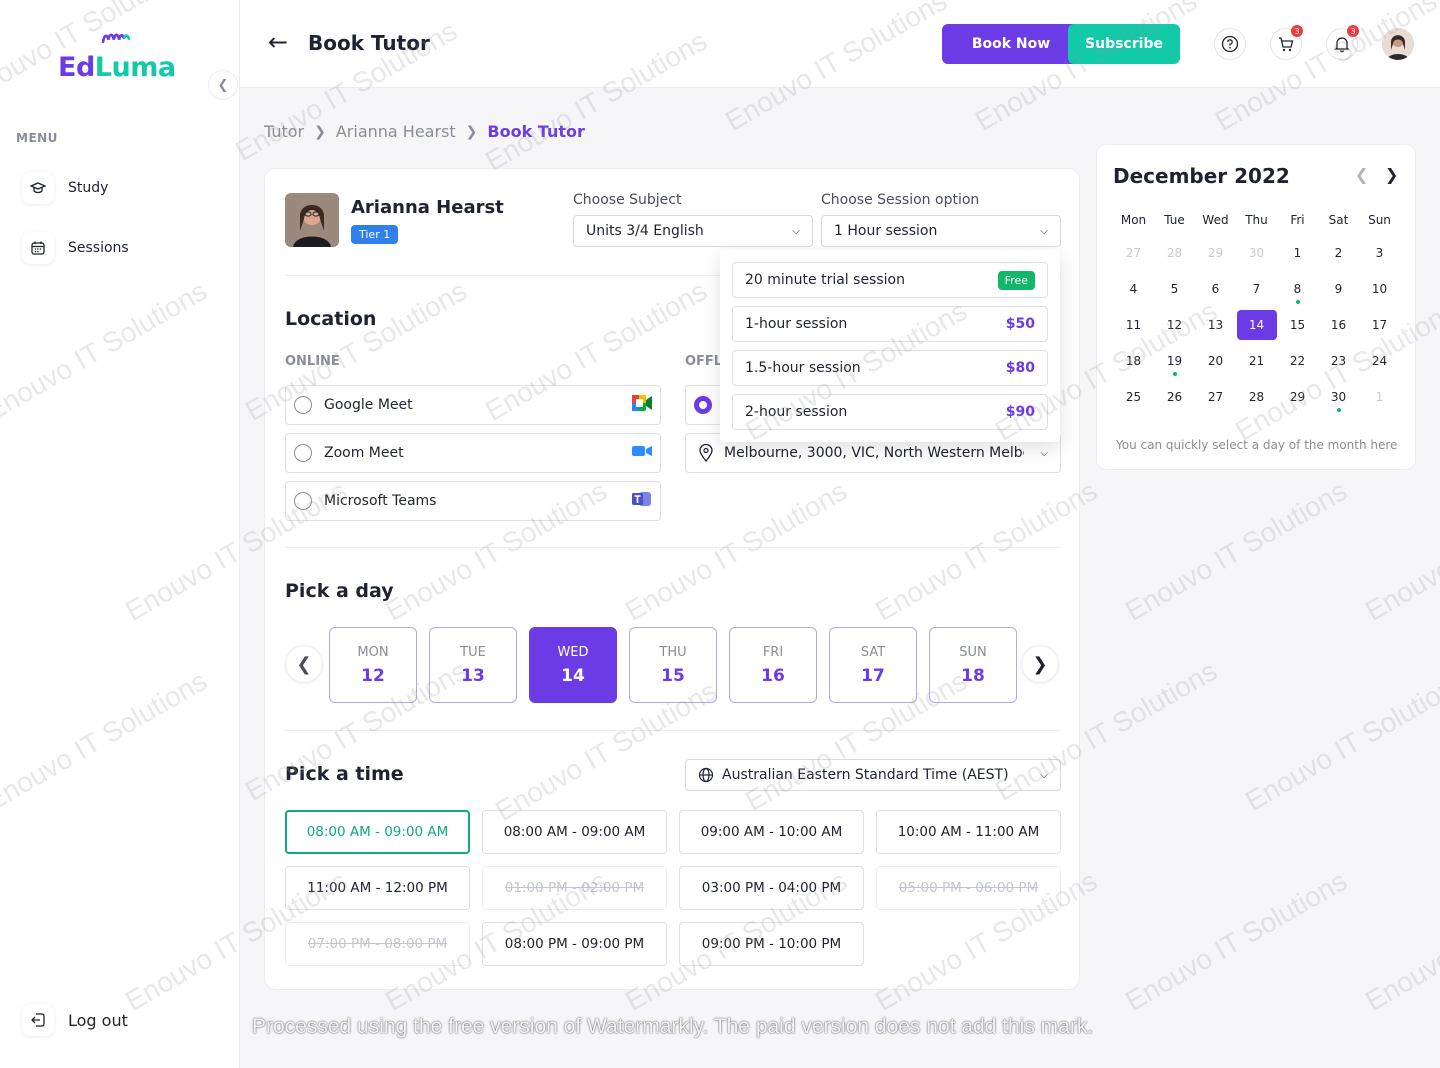 Image resolution: width=1440 pixels, height=1068 pixels. I want to click on sidebar-item-study: Study, so click(65, 188).